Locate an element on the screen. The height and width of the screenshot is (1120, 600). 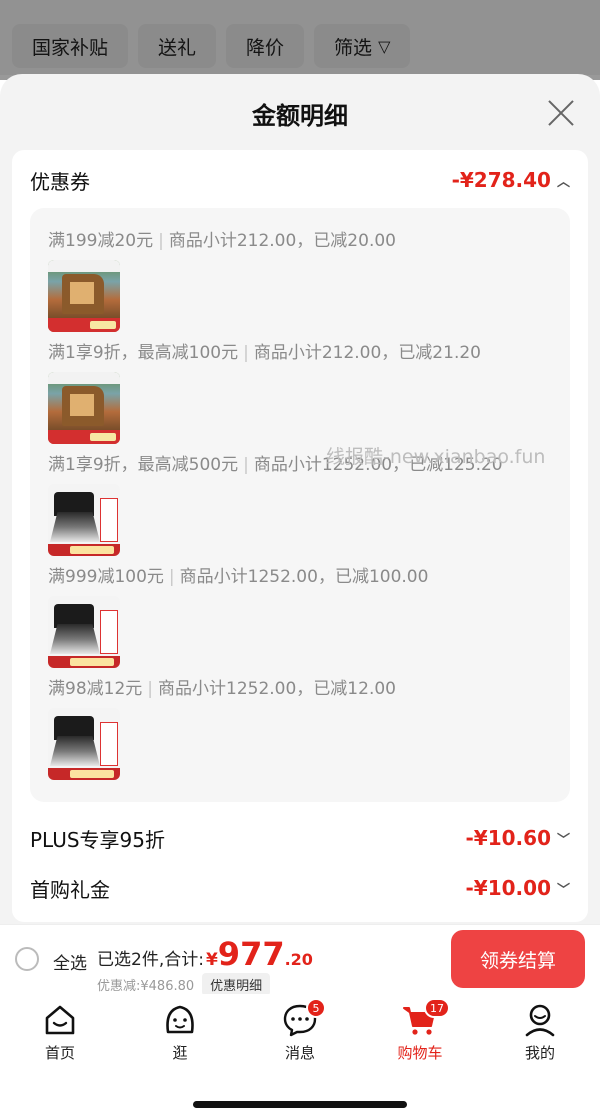
discount-summary: 优惠减:¥486.80 优惠明细 is located at coordinates (184, 984).